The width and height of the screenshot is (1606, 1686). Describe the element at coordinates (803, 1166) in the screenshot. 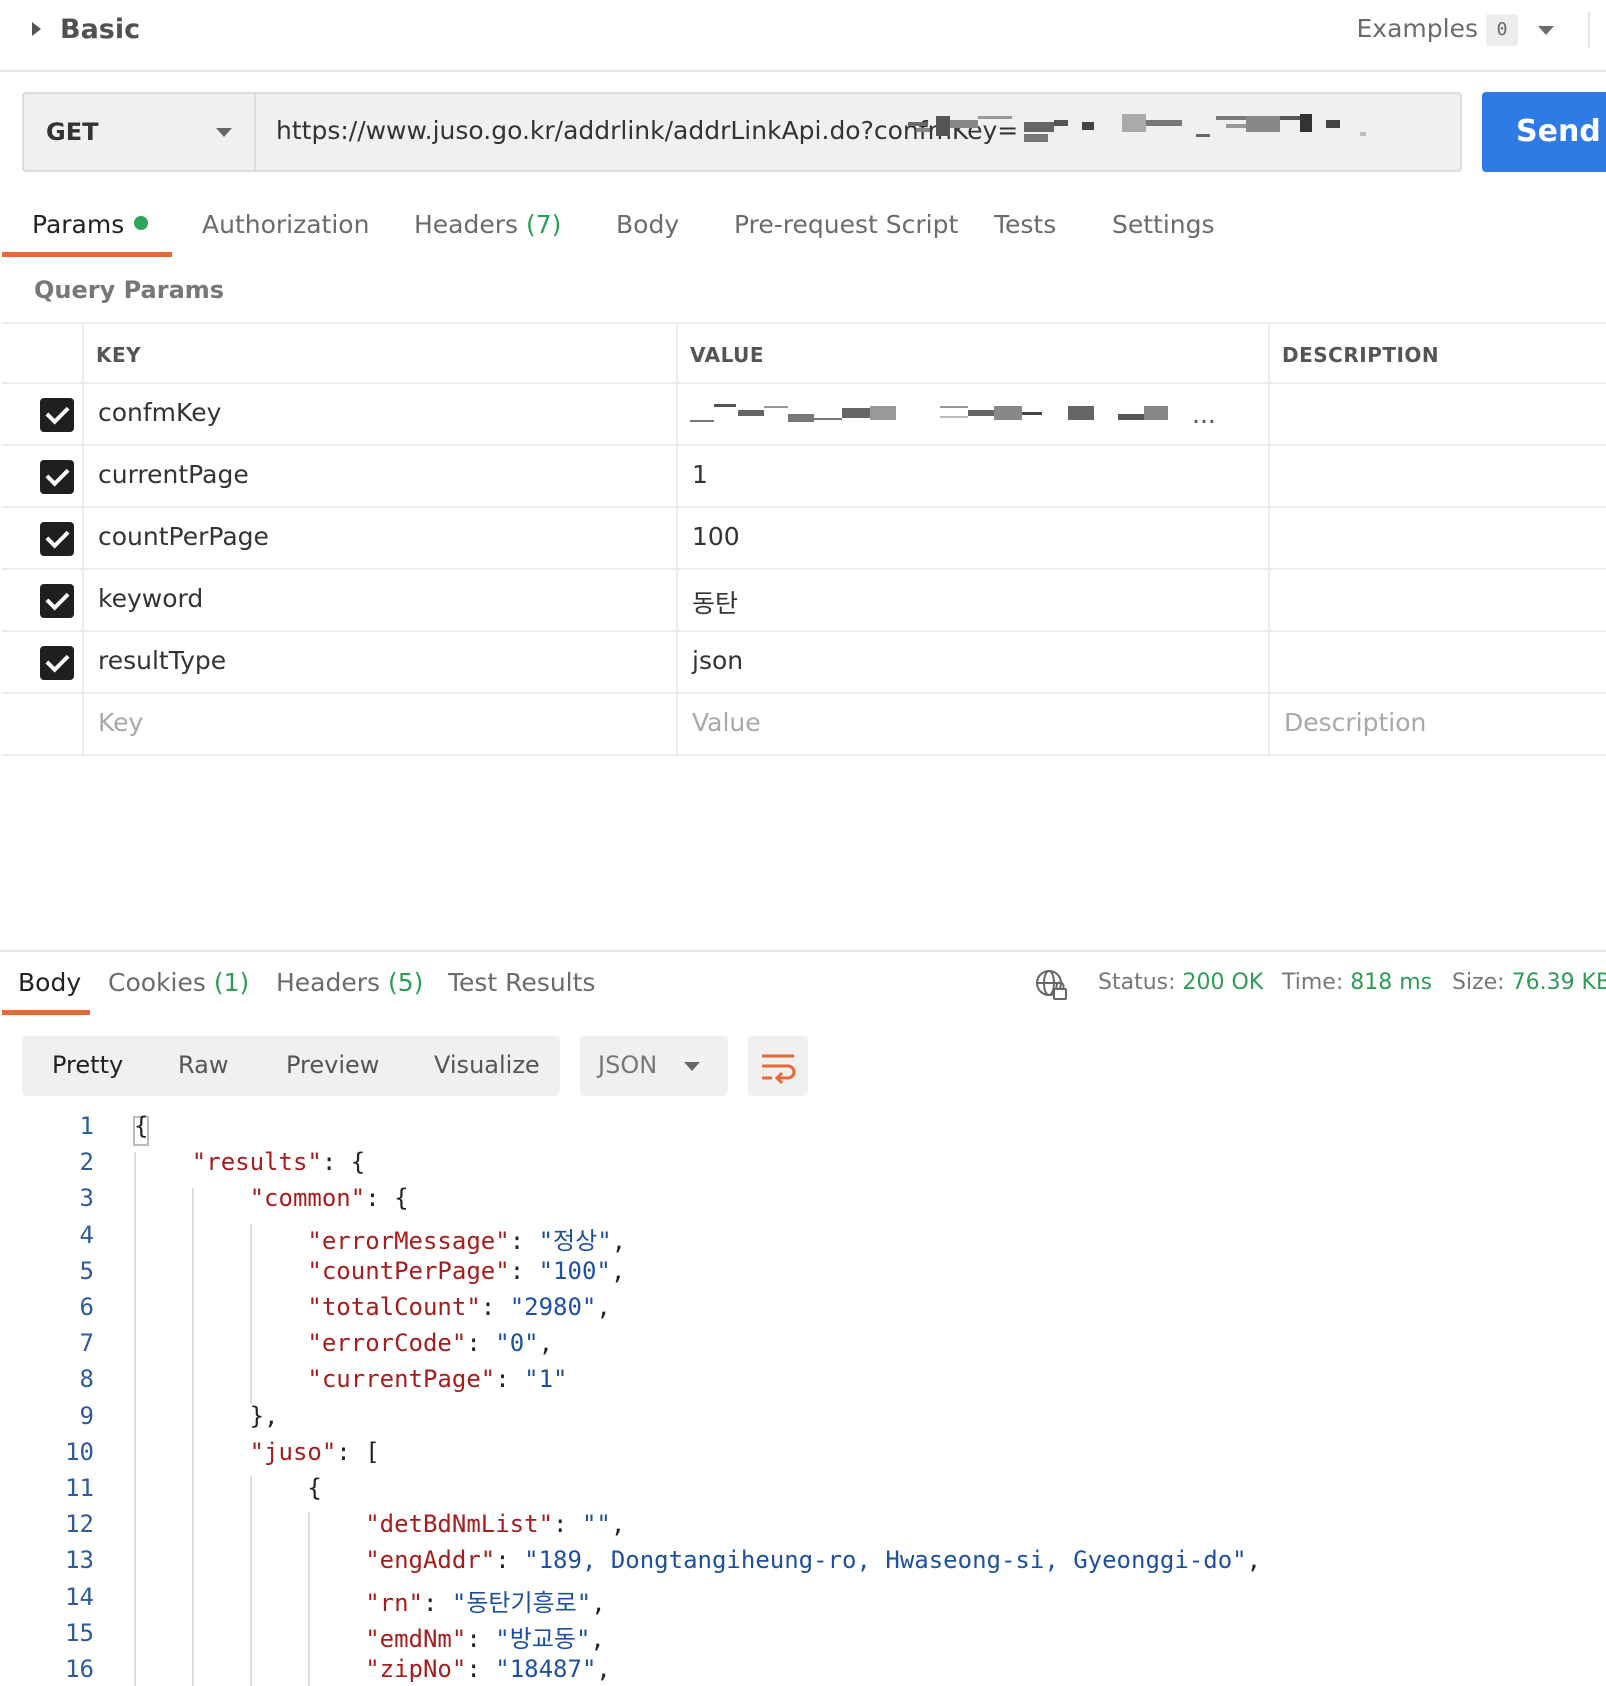

I see `code-line: 2 "results": {` at that location.